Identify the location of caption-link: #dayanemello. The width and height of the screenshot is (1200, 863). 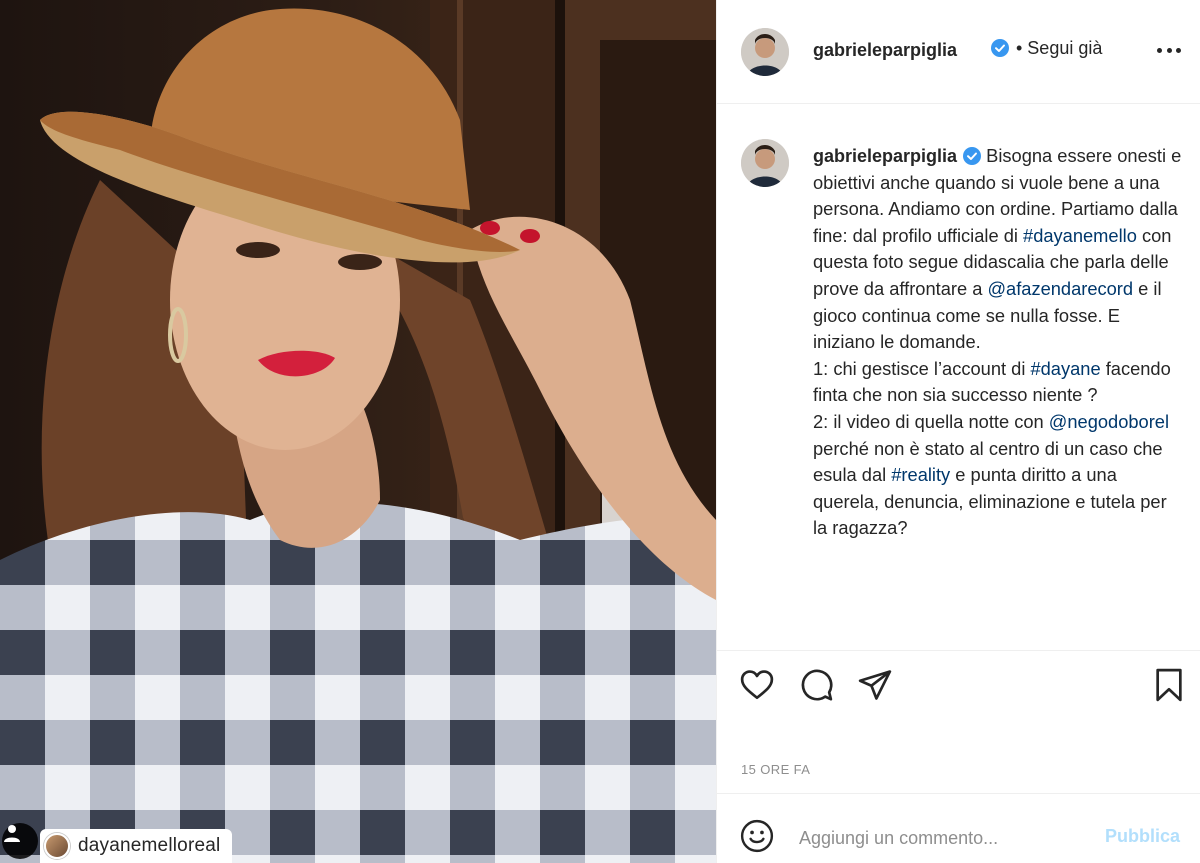
(1080, 235).